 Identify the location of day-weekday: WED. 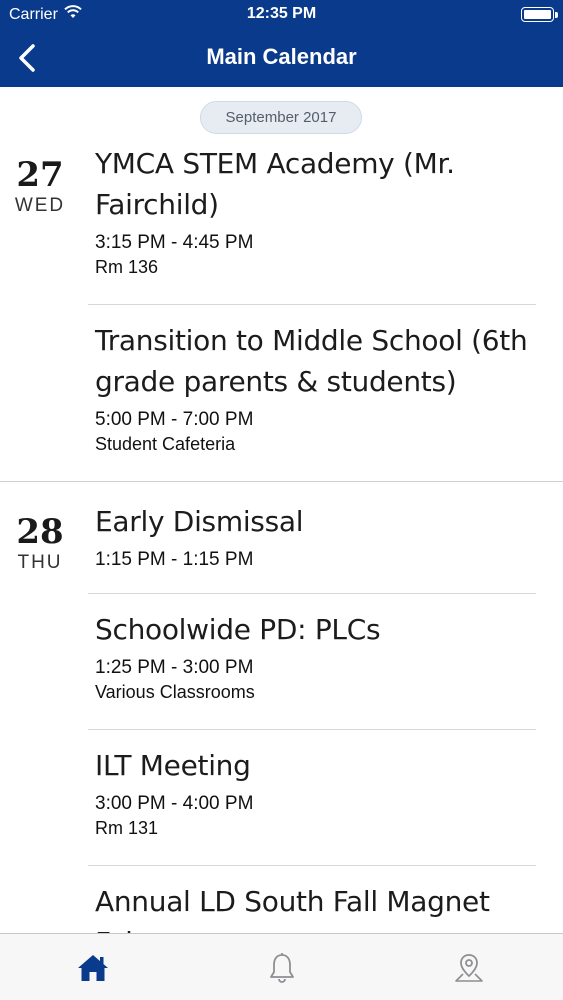
(40, 205).